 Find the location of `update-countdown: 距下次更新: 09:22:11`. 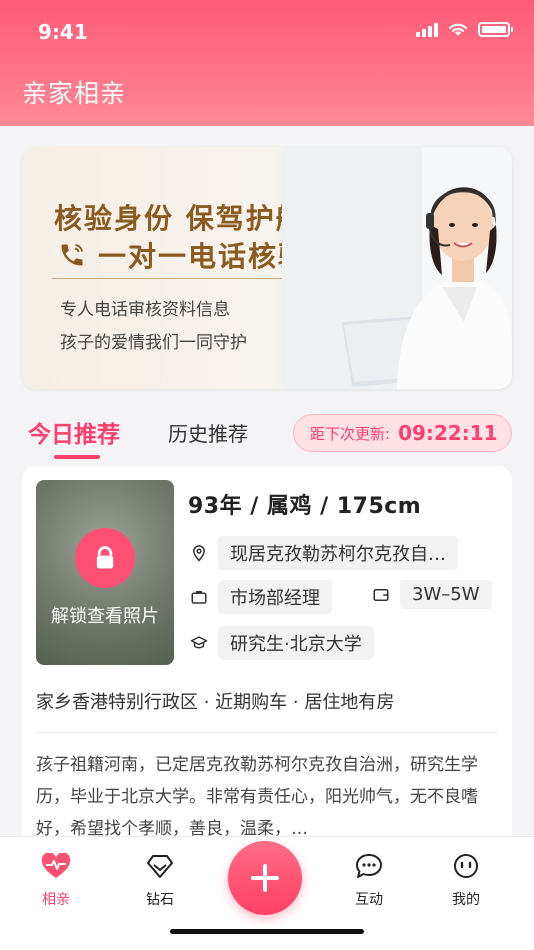

update-countdown: 距下次更新: 09:22:11 is located at coordinates (402, 433).